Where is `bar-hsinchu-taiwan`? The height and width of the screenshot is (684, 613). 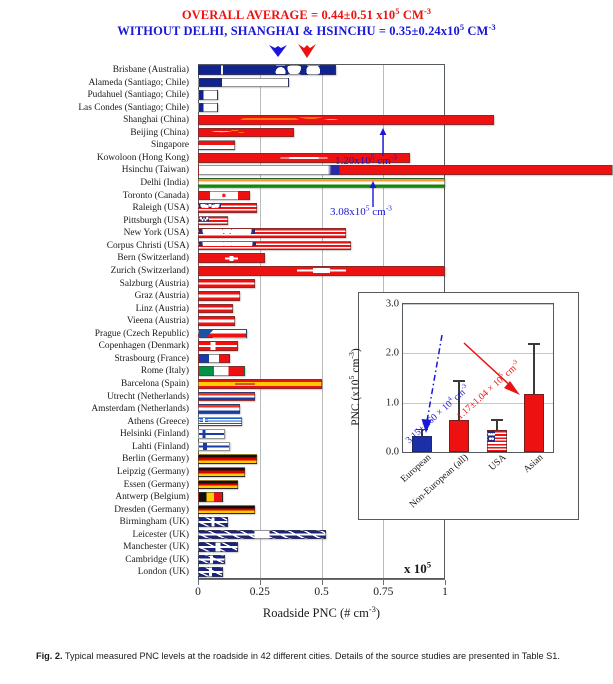 bar-hsinchu-taiwan is located at coordinates (405, 170).